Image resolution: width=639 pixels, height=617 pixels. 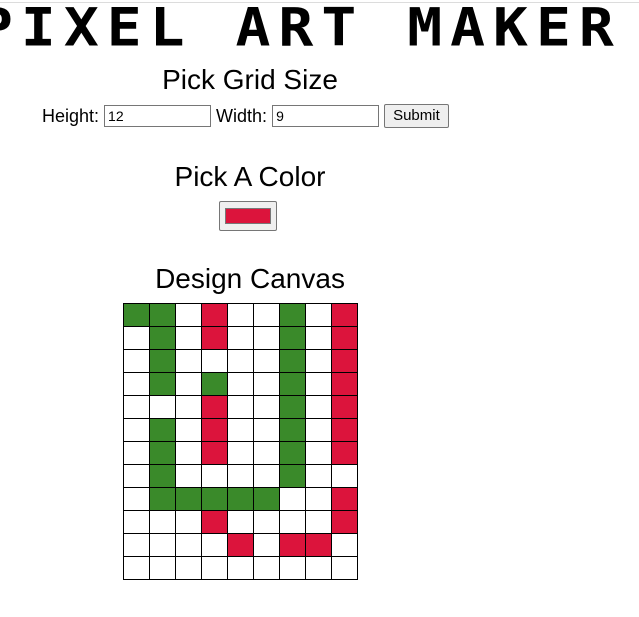 What do you see at coordinates (416, 116) in the screenshot?
I see `submit-button: Submit` at bounding box center [416, 116].